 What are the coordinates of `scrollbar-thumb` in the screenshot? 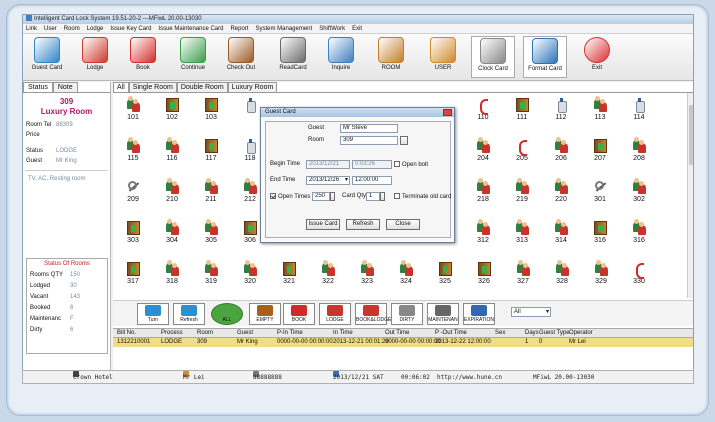 It's located at (691, 135).